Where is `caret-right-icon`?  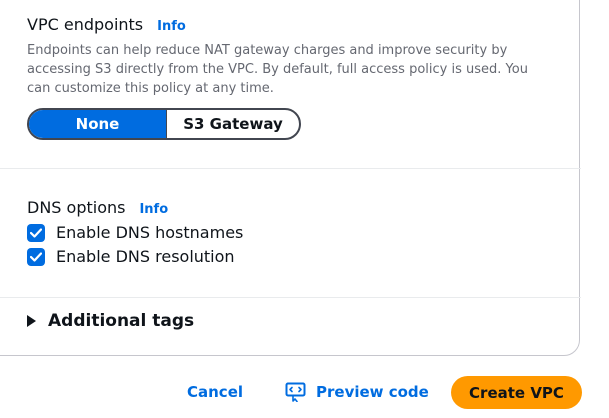 caret-right-icon is located at coordinates (31, 321).